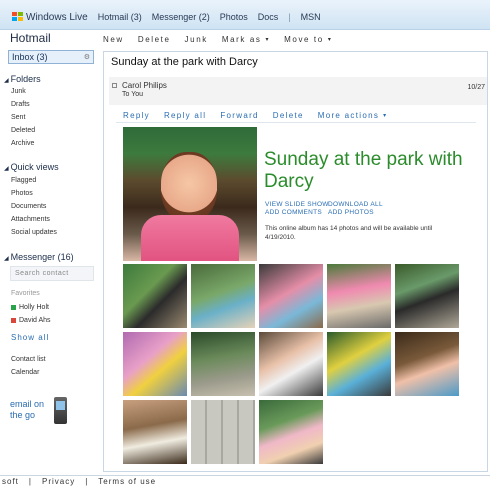 The width and height of the screenshot is (490, 500). What do you see at coordinates (27, 404) in the screenshot?
I see `email-on-the-go-line1: email on` at bounding box center [27, 404].